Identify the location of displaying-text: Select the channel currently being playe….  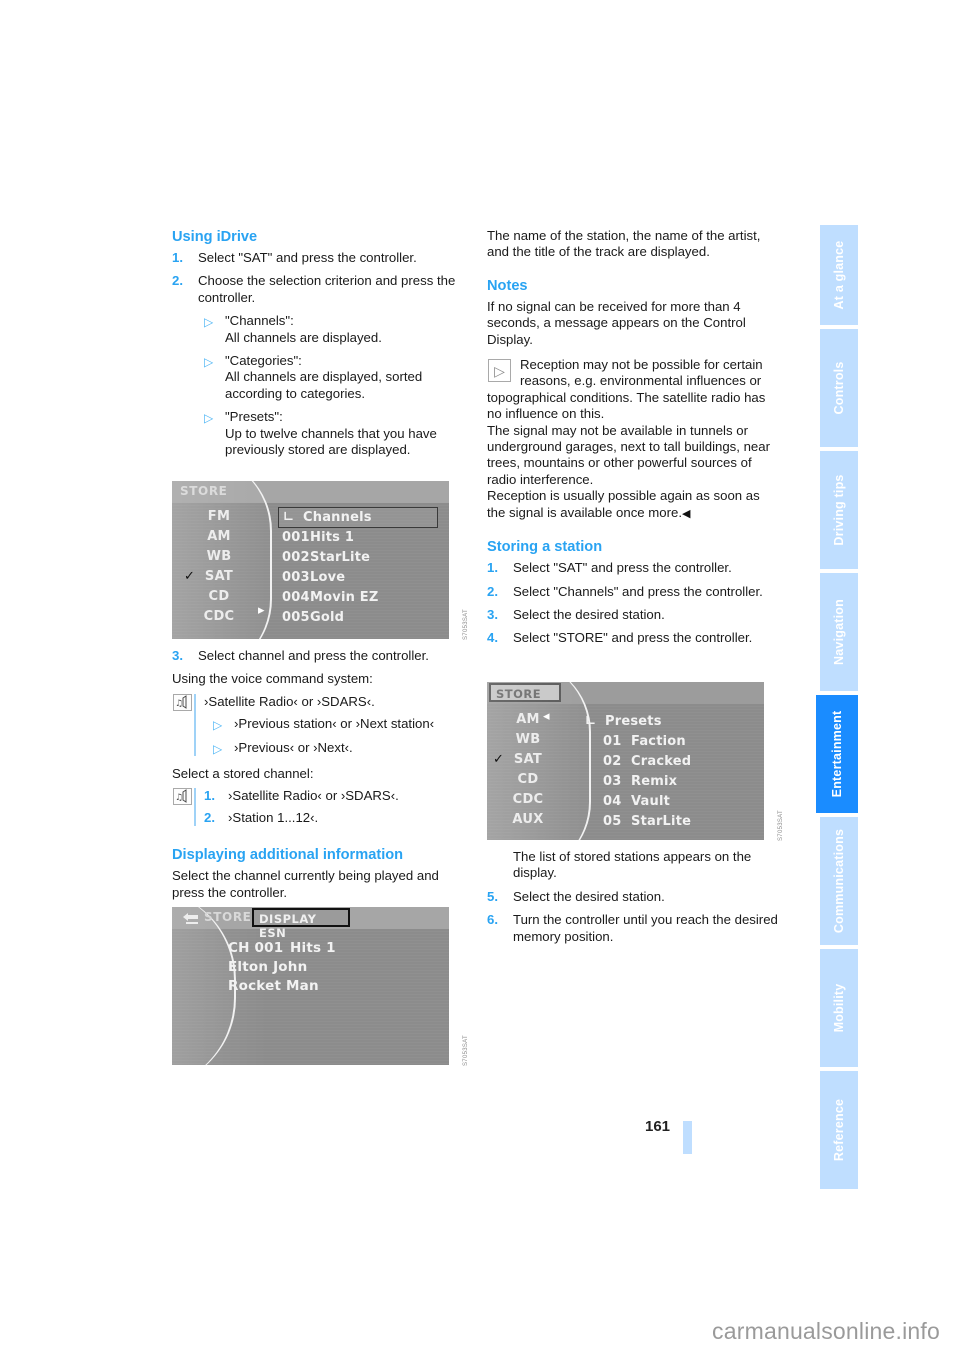
(305, 884).